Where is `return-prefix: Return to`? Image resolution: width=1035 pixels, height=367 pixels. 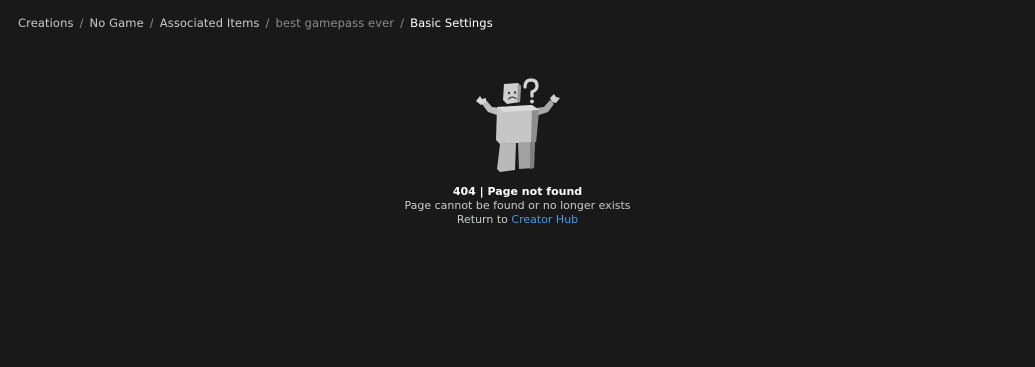 return-prefix: Return to is located at coordinates (482, 219).